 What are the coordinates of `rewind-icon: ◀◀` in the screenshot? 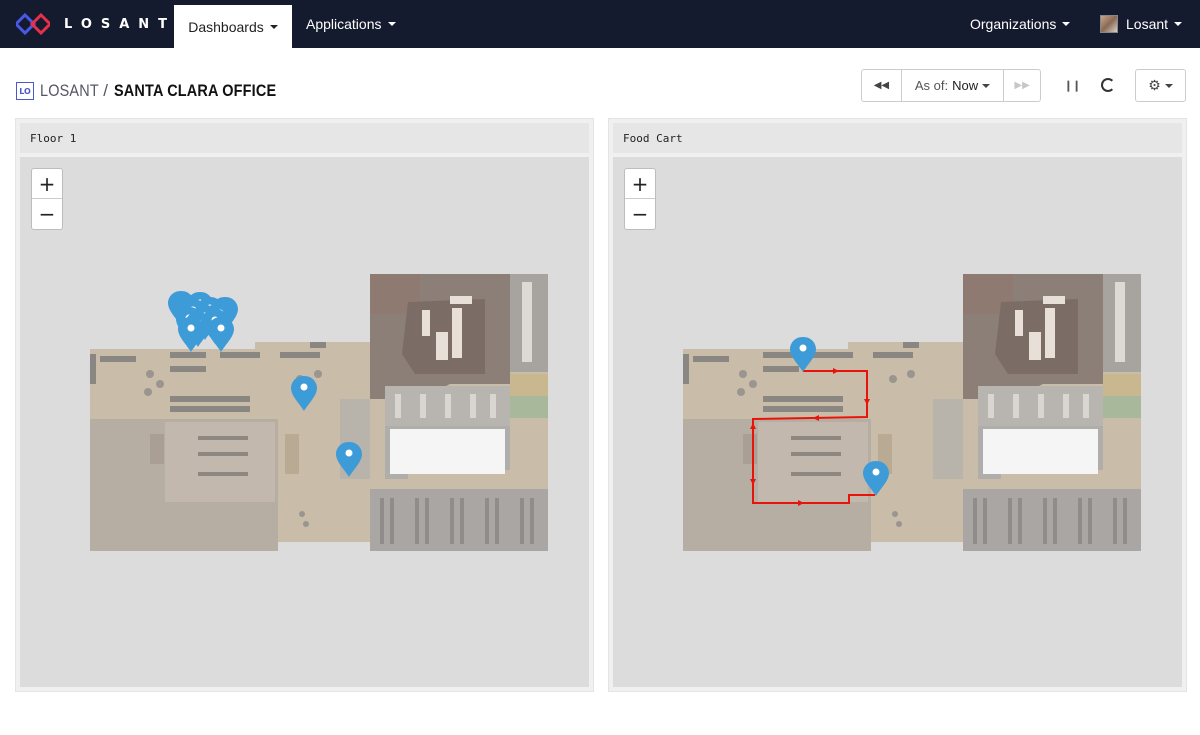 It's located at (881, 85).